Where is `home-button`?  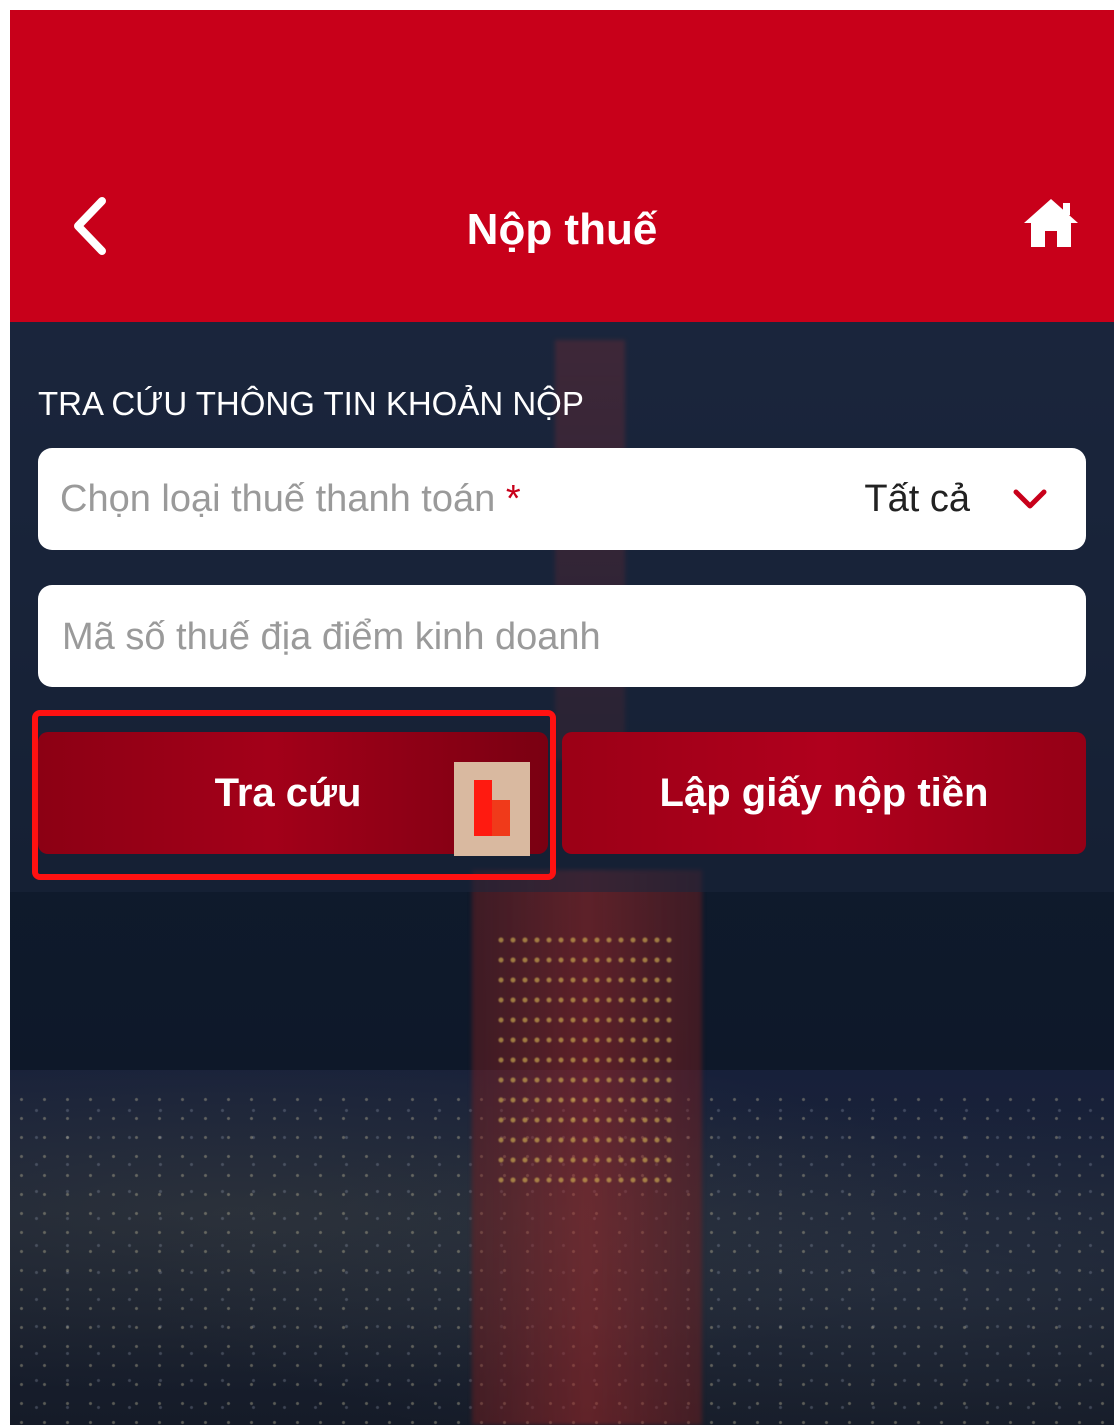
home-button is located at coordinates (1051, 223).